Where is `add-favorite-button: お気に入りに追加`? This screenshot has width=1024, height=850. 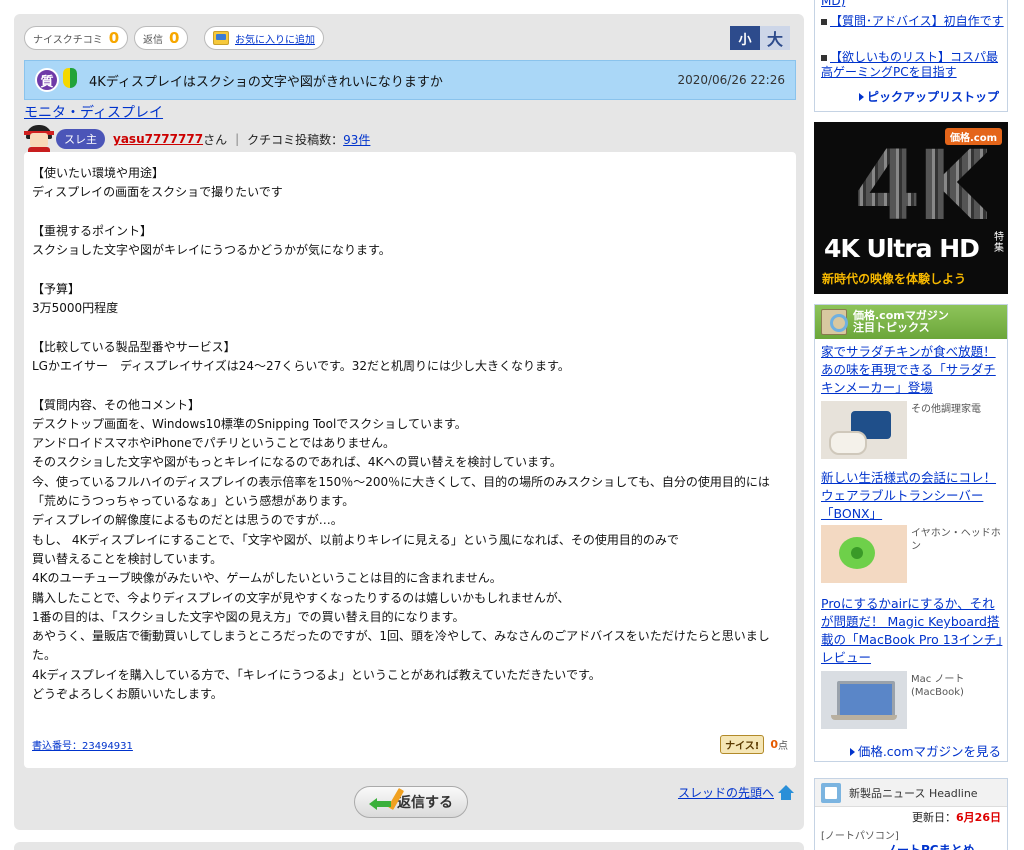 add-favorite-button: お気に入りに追加 is located at coordinates (264, 38).